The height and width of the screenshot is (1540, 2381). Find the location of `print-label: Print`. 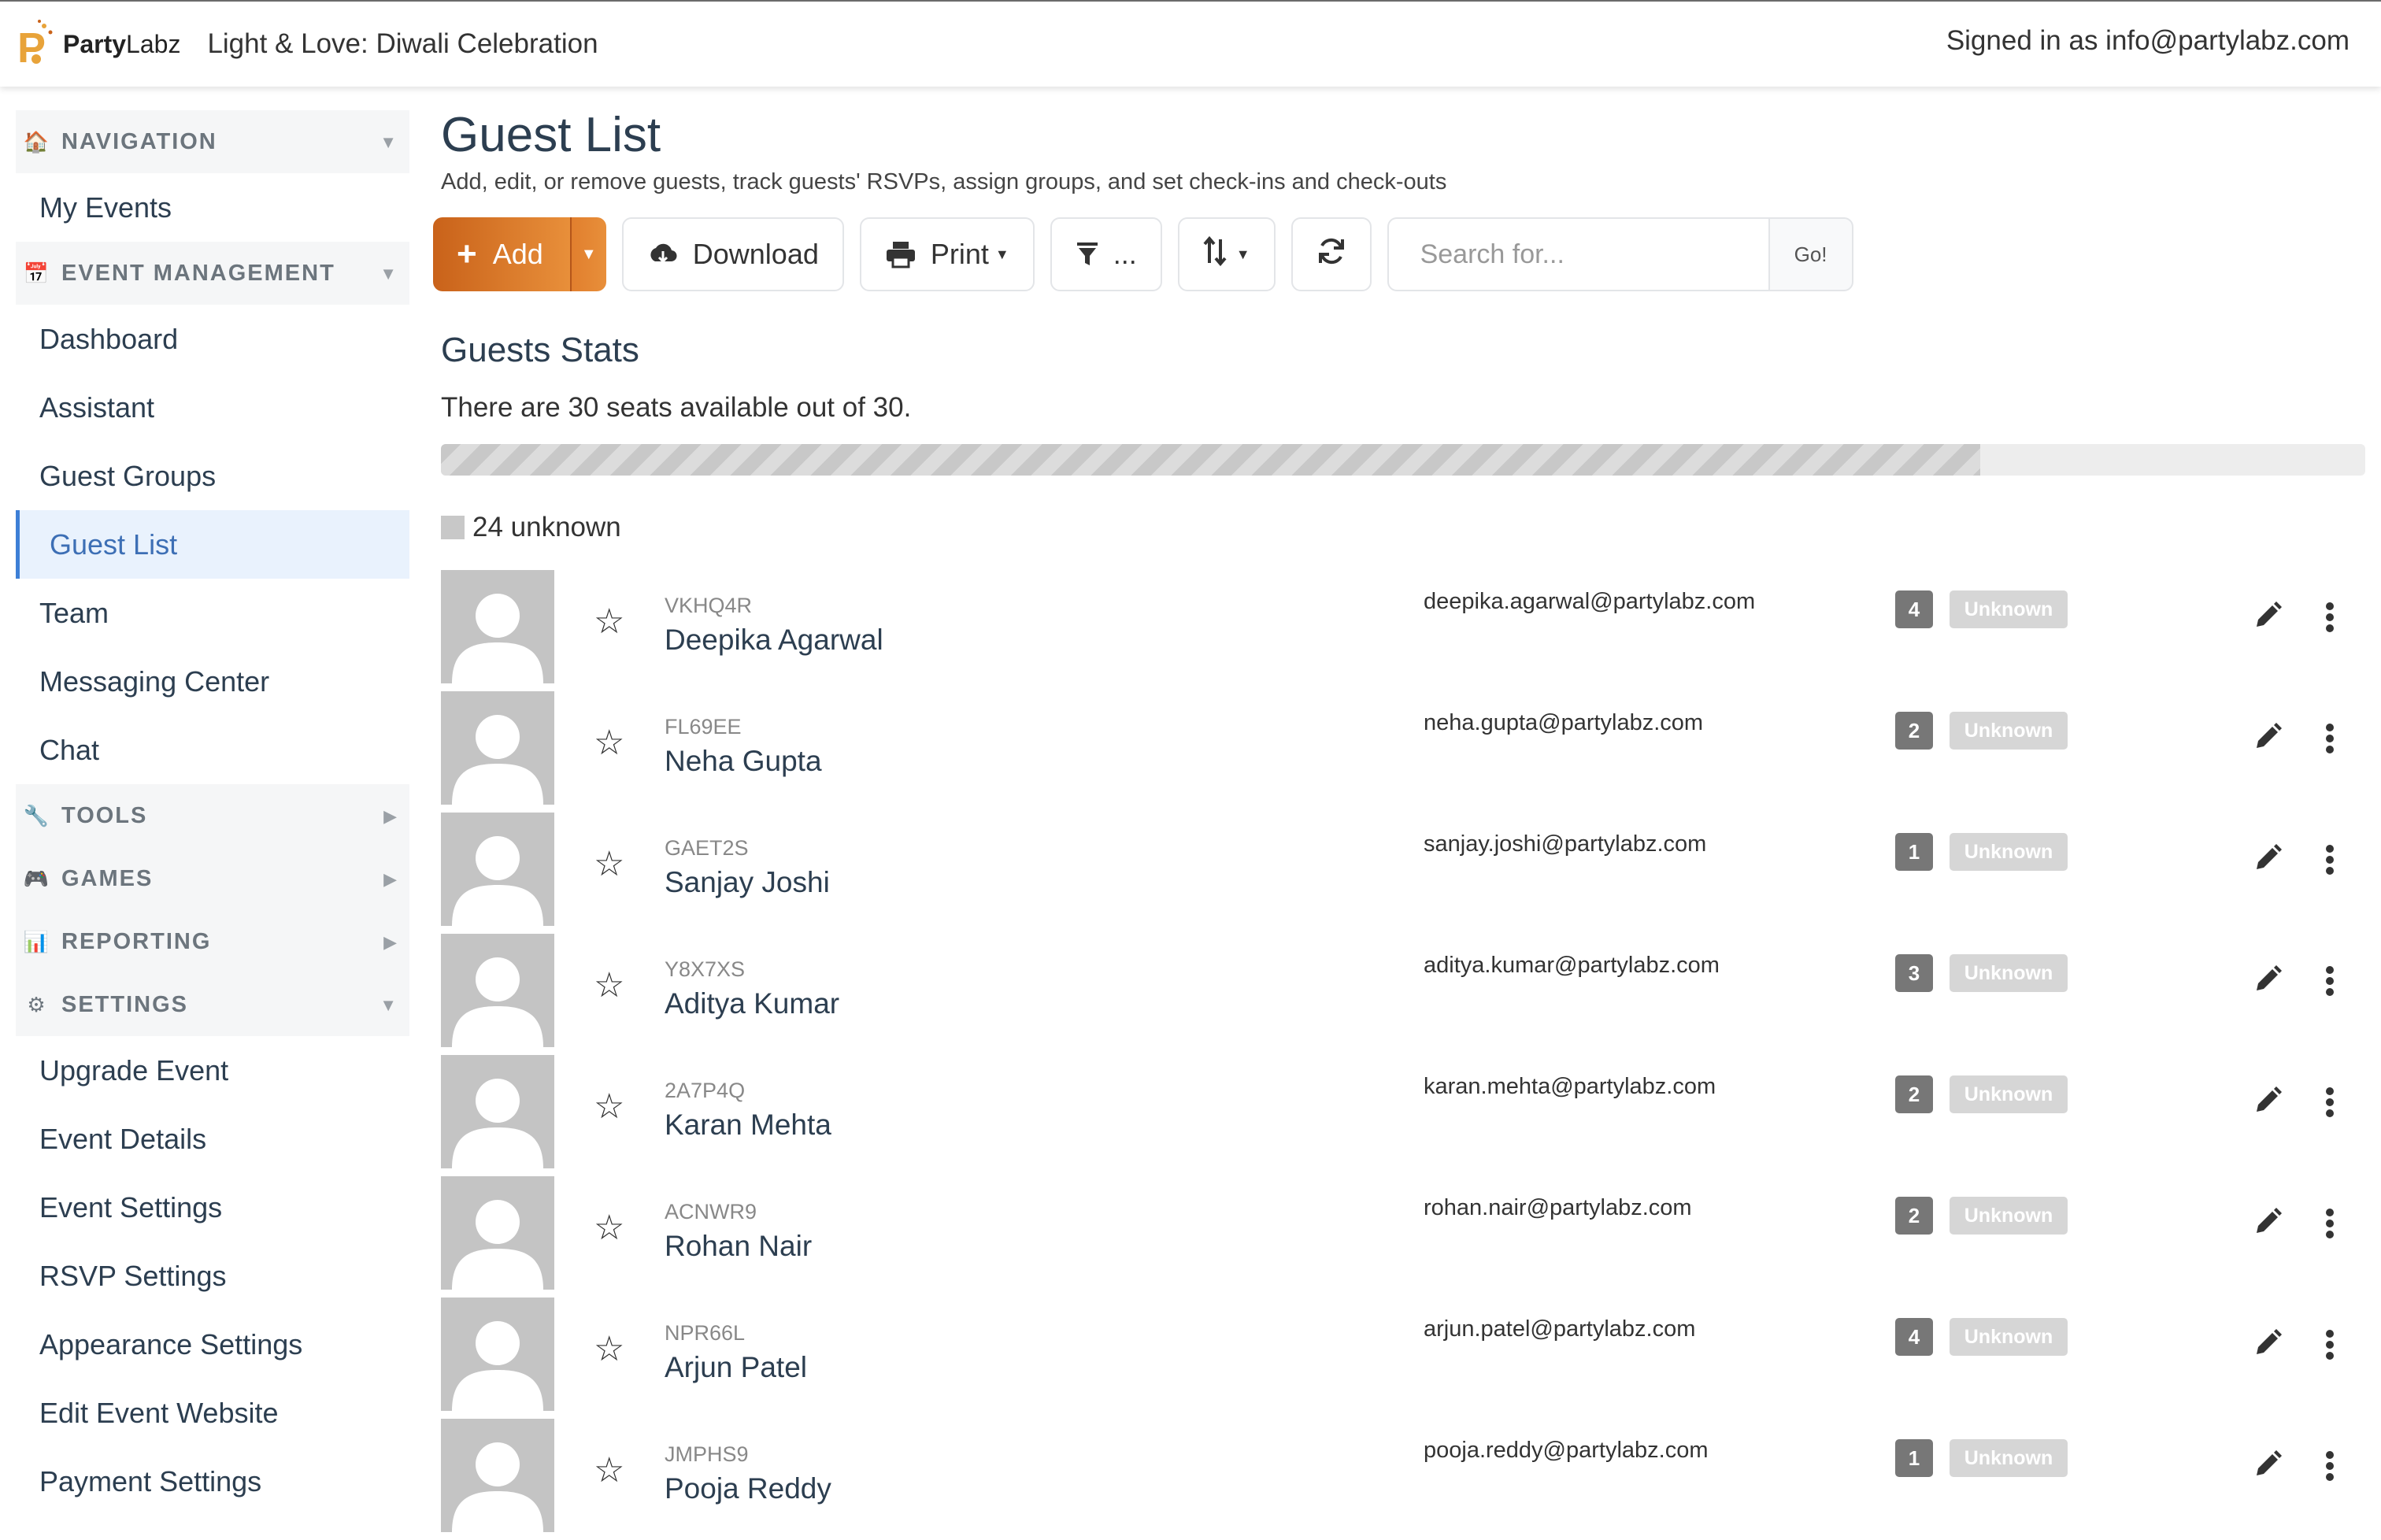

print-label: Print is located at coordinates (959, 254).